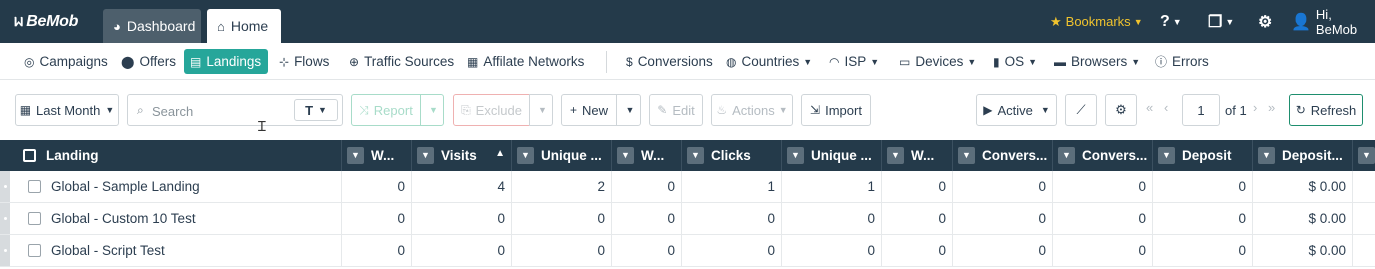 The image size is (1375, 269). I want to click on table-row: Global - Sample Landing 0 4 2 0 1 1 0 0 0 0 $ 0.00, so click(687, 187).